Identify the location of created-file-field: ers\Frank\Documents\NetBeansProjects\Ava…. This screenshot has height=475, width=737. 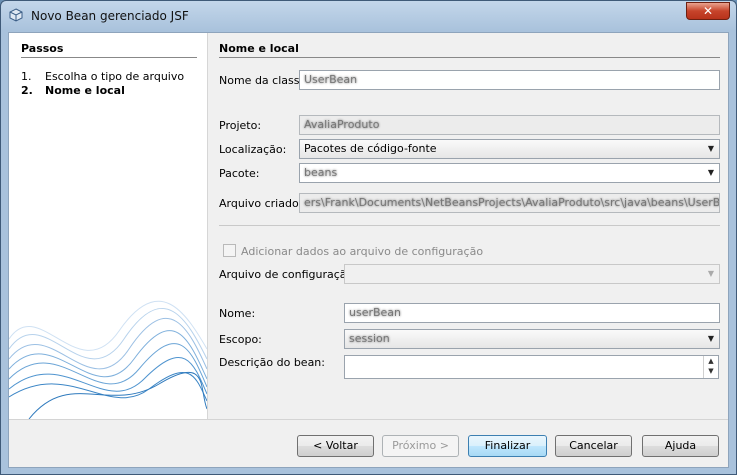
(509, 203).